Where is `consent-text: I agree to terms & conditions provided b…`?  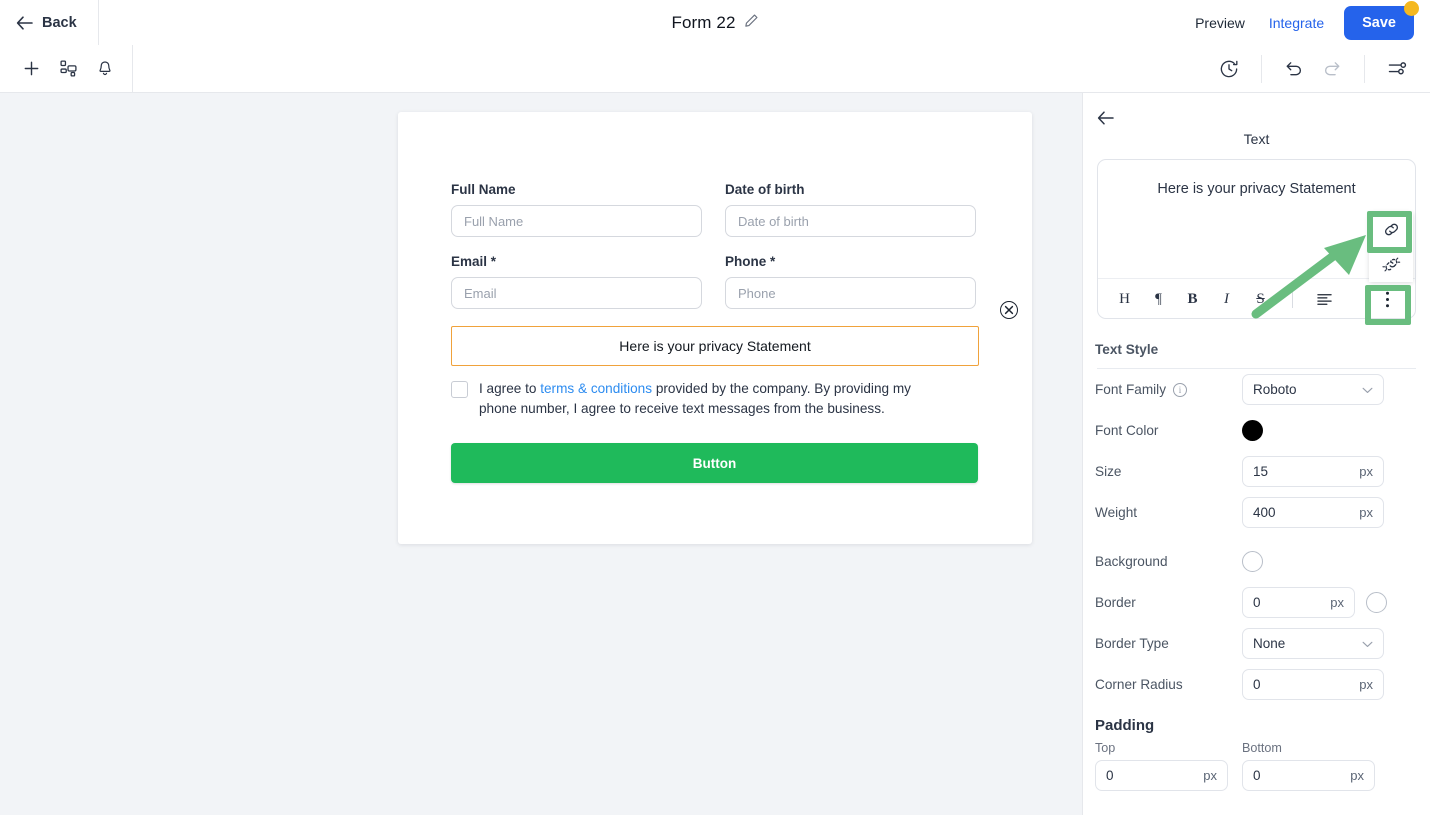
consent-text: I agree to terms & conditions provided b… is located at coordinates (714, 399).